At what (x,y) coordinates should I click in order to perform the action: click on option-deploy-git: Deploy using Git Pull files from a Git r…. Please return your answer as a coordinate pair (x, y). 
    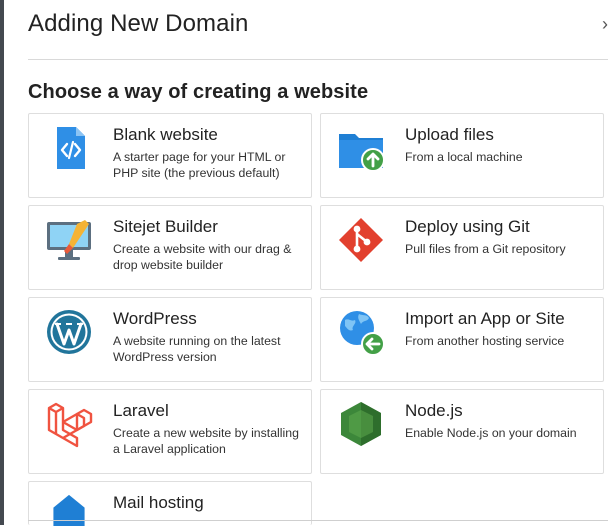
    Looking at the image, I should click on (462, 247).